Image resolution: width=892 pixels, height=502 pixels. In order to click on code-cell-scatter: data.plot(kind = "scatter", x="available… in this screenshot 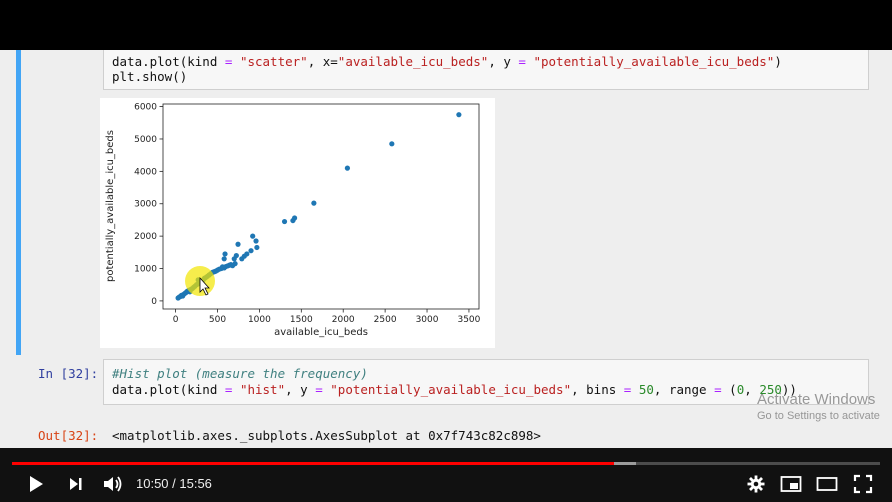, I will do `click(486, 70)`.